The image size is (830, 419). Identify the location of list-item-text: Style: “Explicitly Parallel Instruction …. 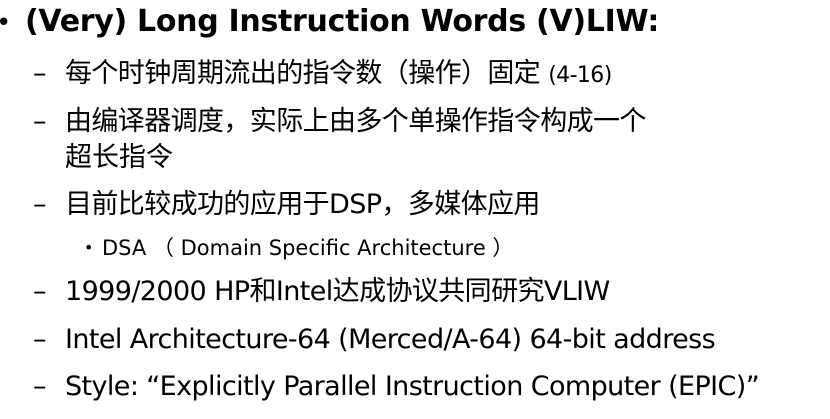
(412, 386).